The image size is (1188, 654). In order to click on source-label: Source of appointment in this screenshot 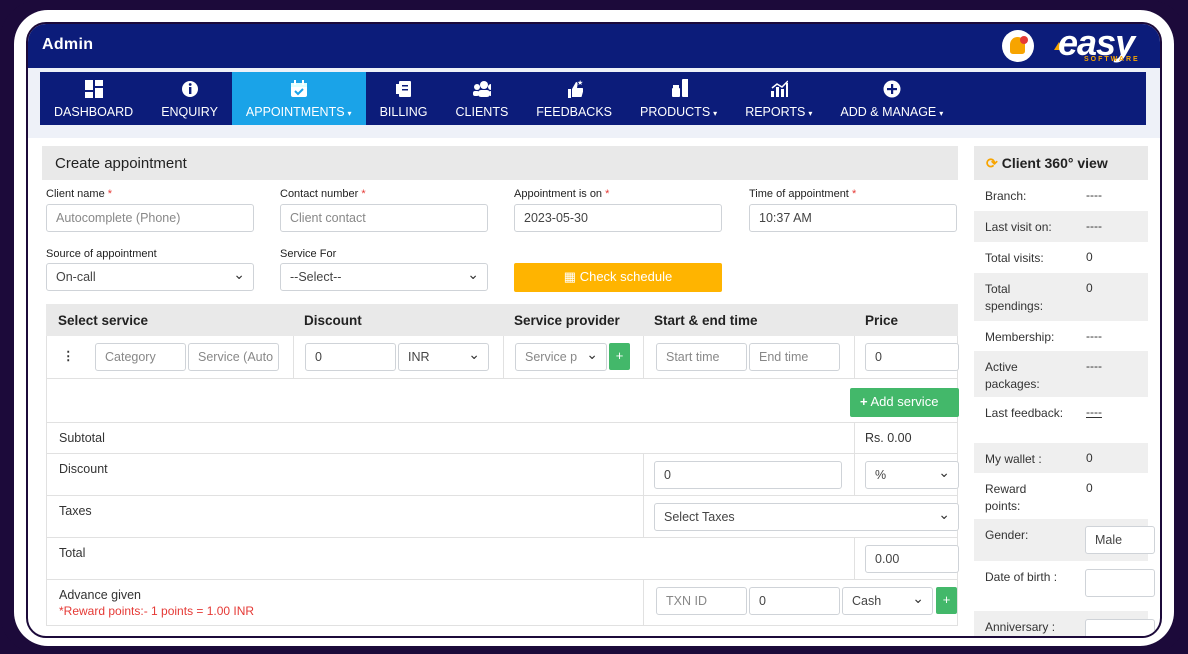, I will do `click(101, 254)`.